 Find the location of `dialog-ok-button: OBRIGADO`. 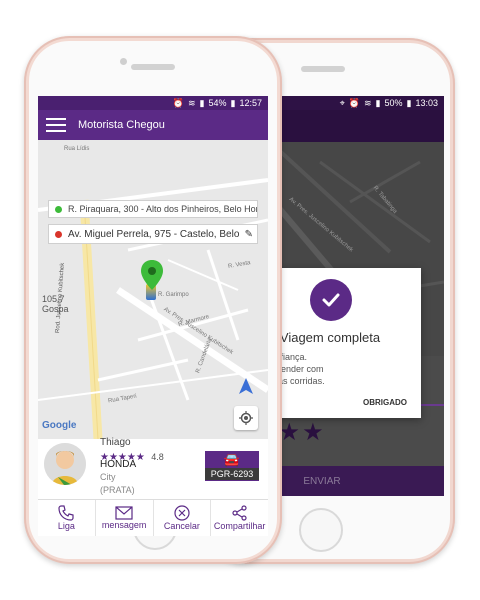

dialog-ok-button: OBRIGADO is located at coordinates (385, 402).